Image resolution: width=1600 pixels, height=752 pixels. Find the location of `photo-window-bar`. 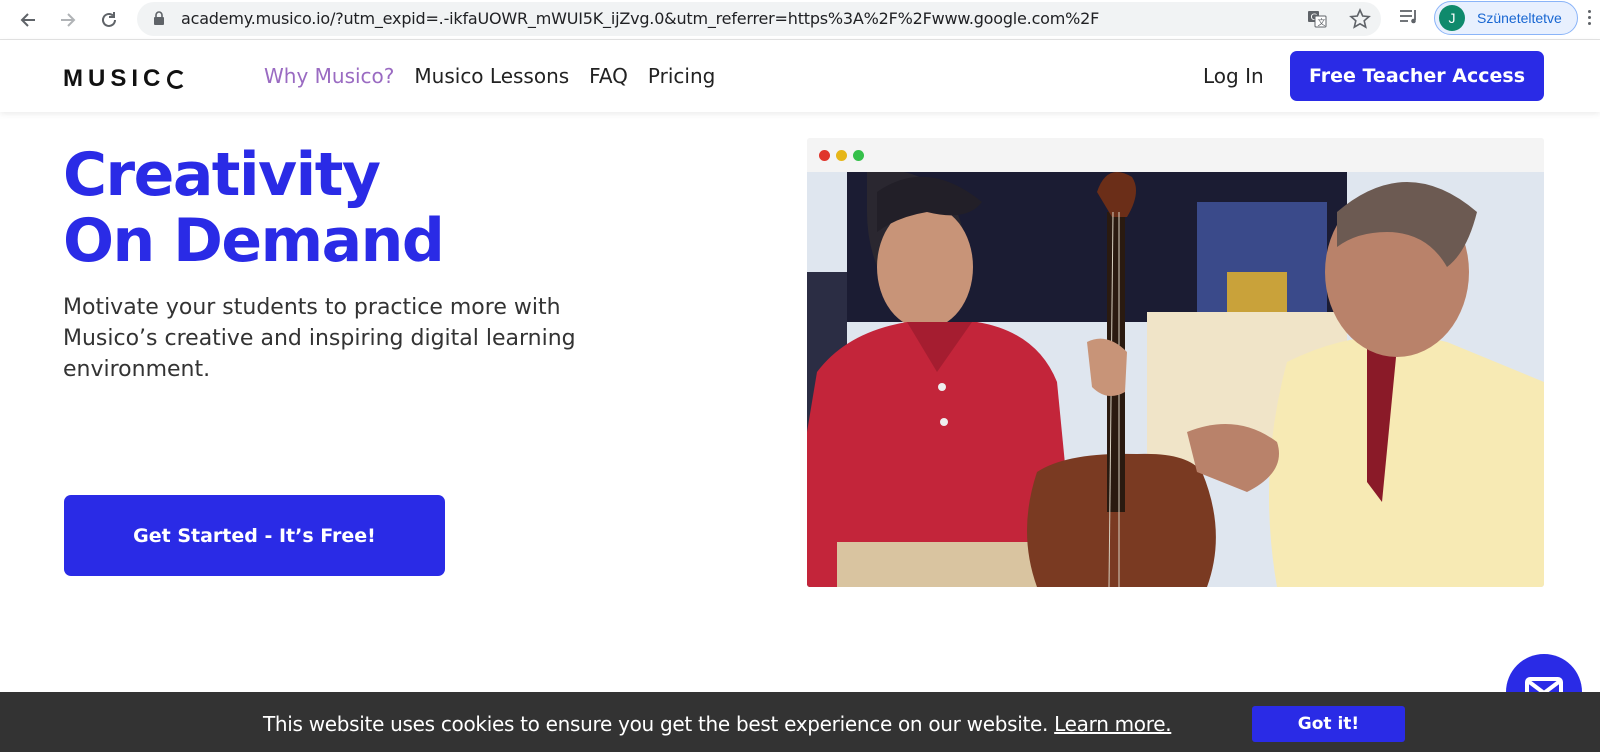

photo-window-bar is located at coordinates (1175, 155).